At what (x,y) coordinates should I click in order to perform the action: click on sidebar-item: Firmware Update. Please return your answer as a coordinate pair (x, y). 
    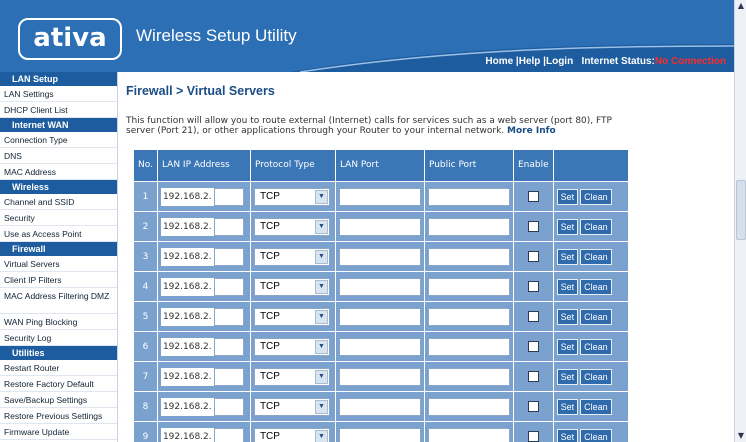
    Looking at the image, I should click on (58, 432).